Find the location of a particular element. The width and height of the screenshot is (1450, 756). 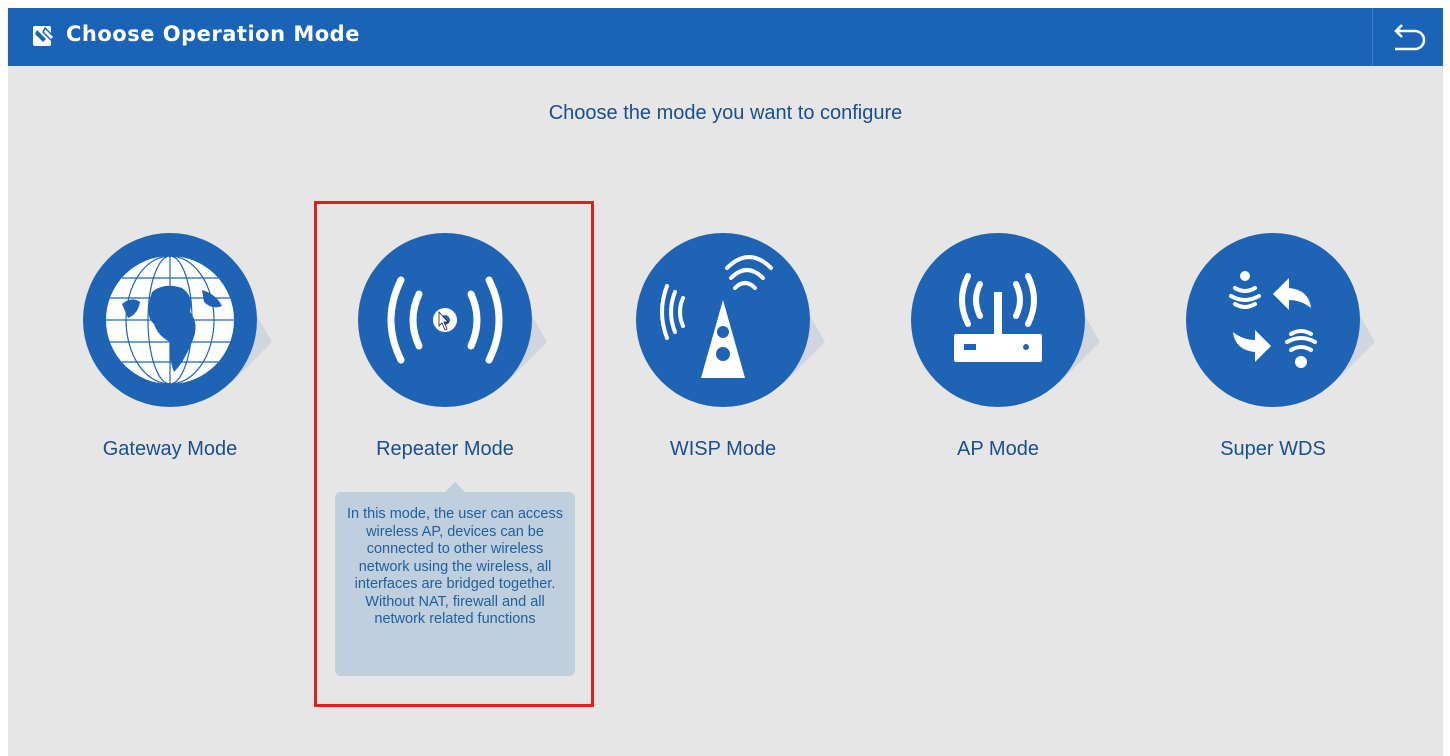

wireless-signal-icon is located at coordinates (452, 320).